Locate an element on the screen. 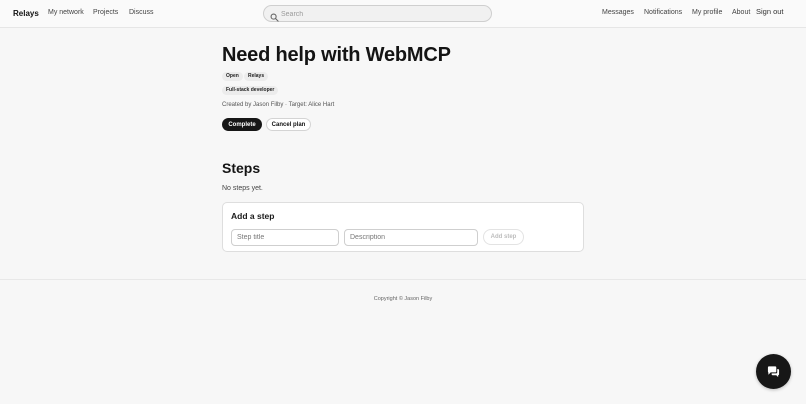  nav-link-about: About is located at coordinates (741, 12).